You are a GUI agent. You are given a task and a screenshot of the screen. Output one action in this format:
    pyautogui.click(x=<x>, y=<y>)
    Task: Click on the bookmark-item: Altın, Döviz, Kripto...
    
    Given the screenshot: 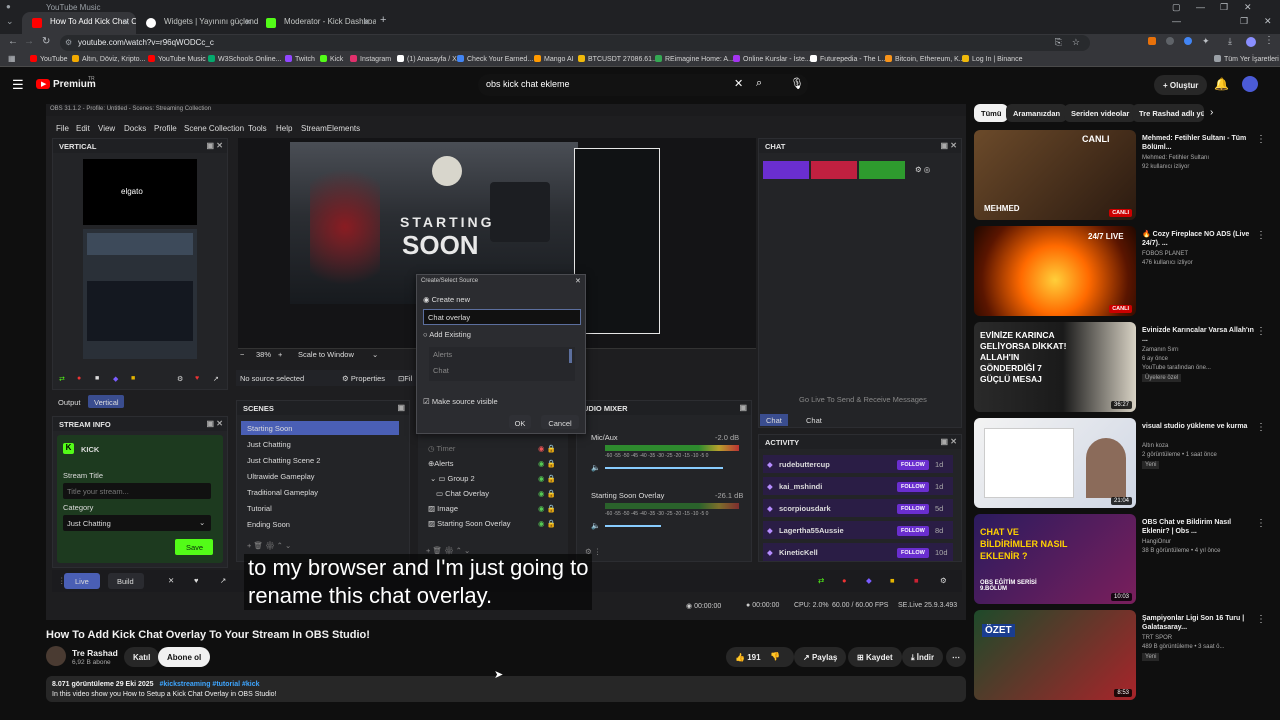 What is the action you would take?
    pyautogui.click(x=108, y=59)
    